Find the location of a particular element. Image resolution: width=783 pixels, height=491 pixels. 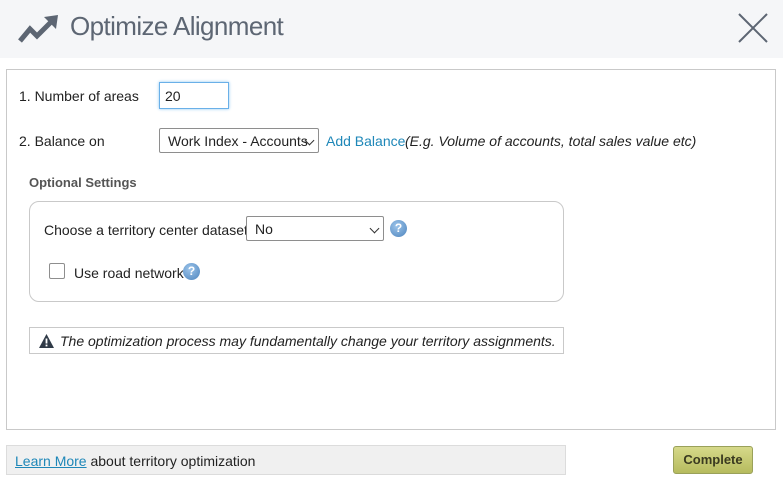

add-balance-link: Add Balance is located at coordinates (365, 141).